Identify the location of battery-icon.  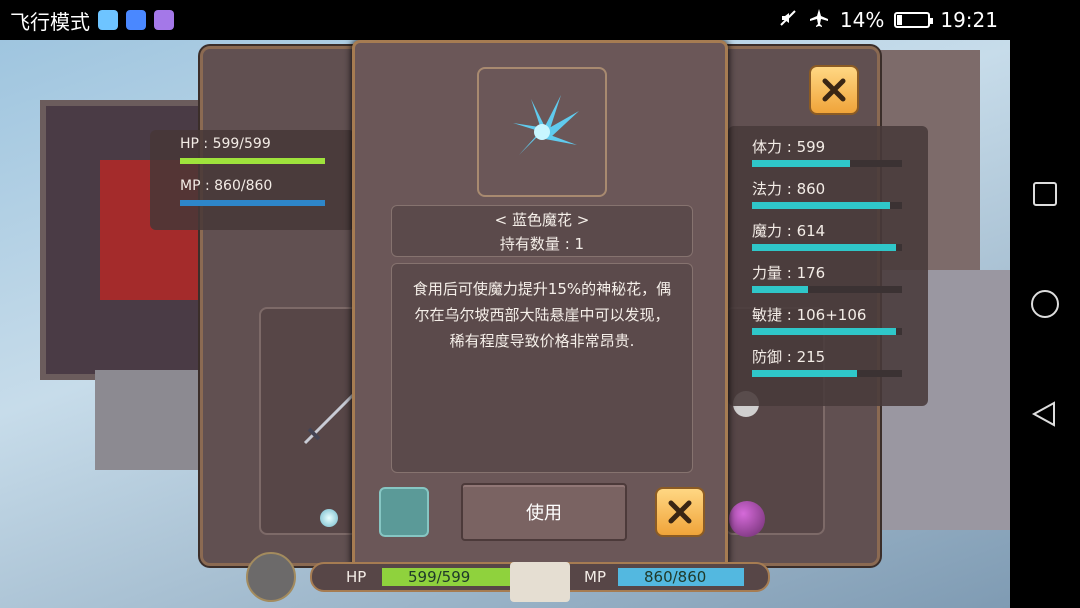
(914, 20).